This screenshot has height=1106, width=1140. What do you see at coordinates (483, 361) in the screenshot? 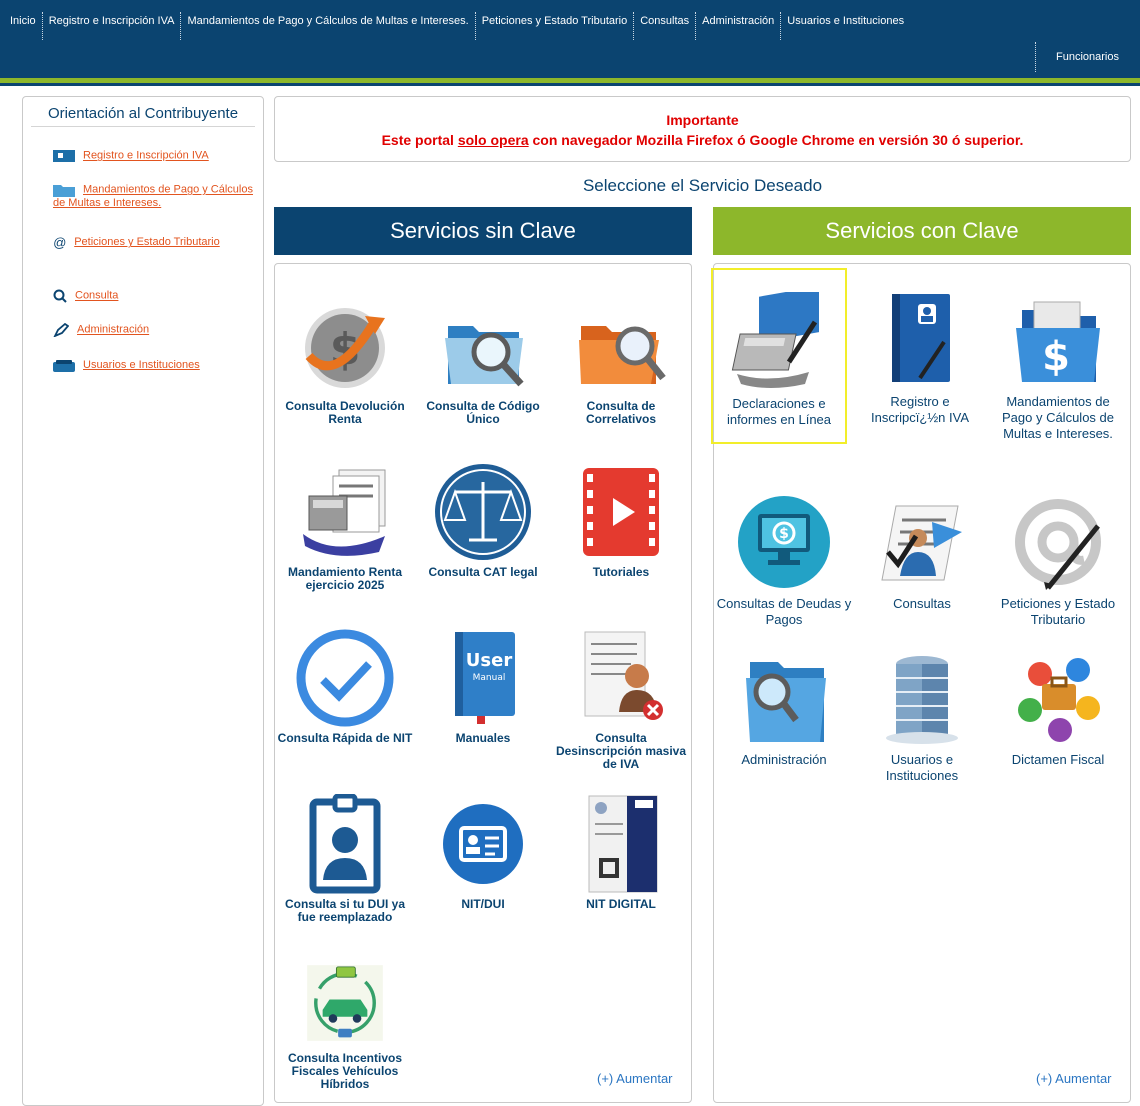
I see `tile-consulta-codigo-unico: Consulta de Código Único` at bounding box center [483, 361].